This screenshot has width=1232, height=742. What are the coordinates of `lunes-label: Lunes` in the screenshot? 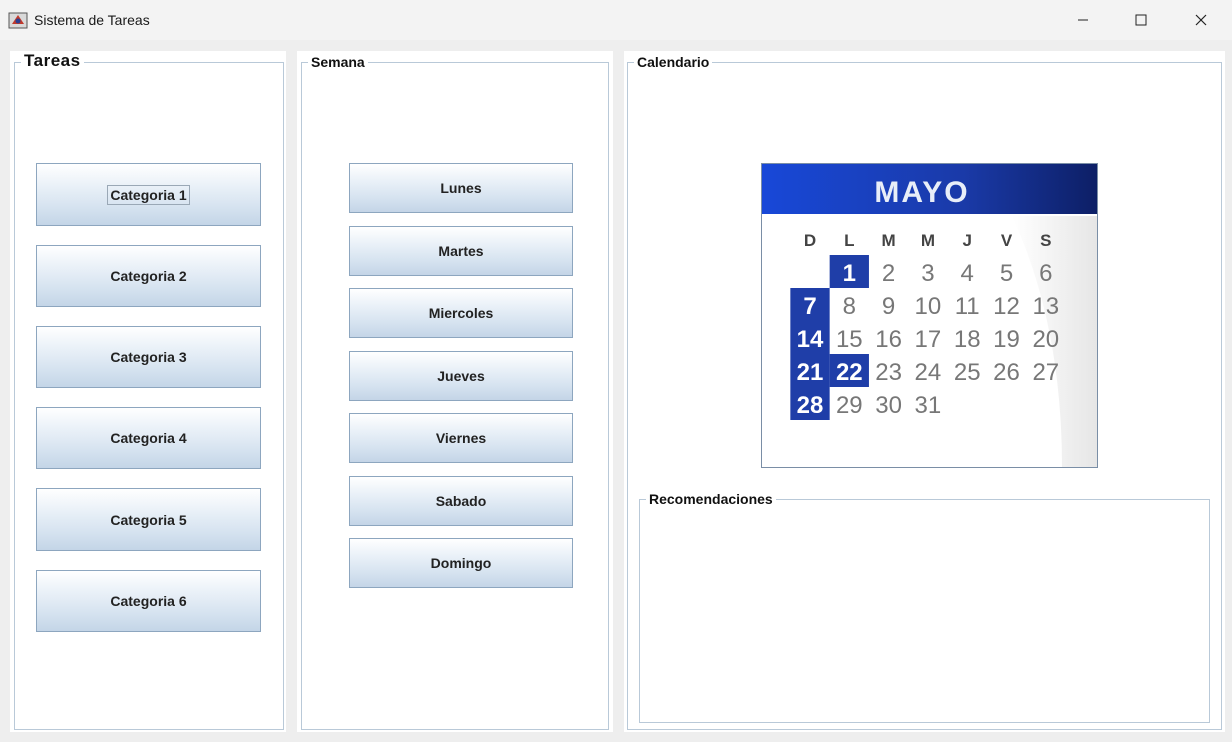 It's located at (461, 188).